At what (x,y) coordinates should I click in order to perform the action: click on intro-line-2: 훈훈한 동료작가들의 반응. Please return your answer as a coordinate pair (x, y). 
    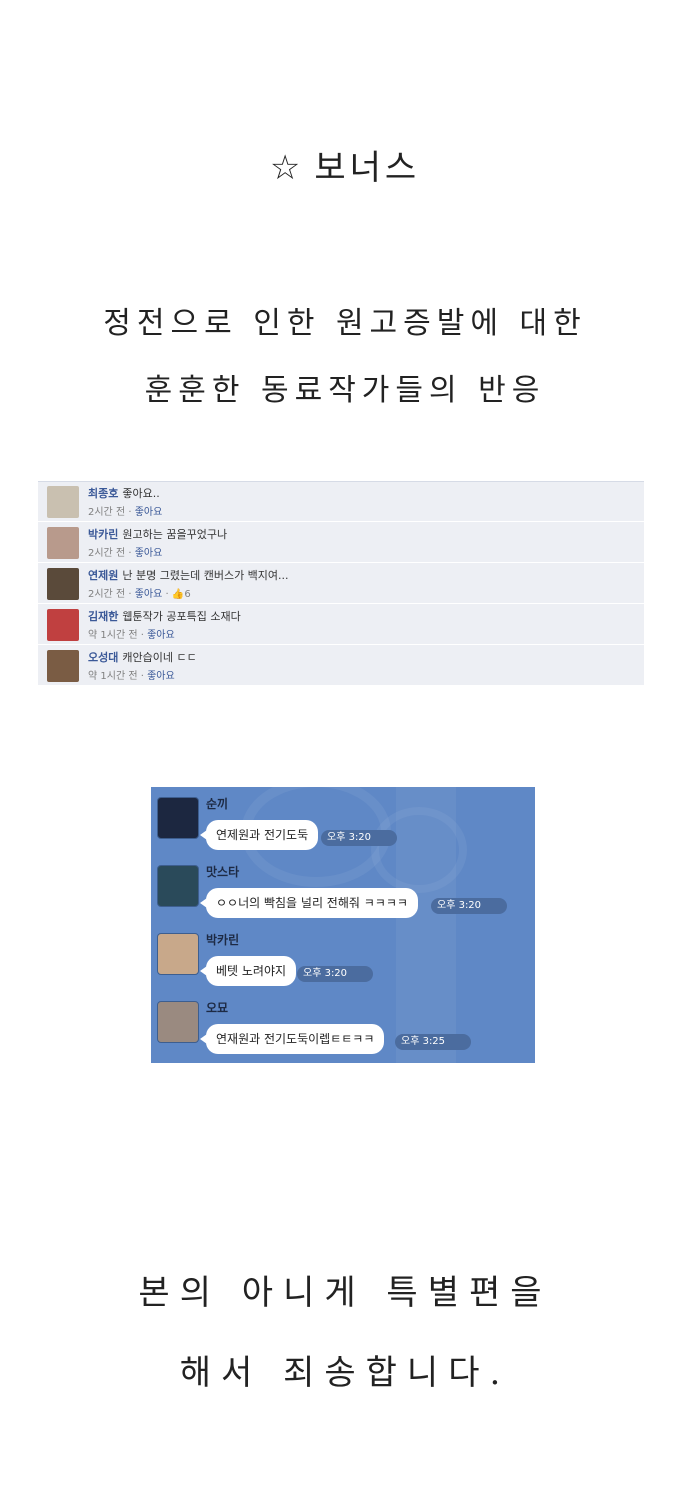
    Looking at the image, I should click on (345, 390).